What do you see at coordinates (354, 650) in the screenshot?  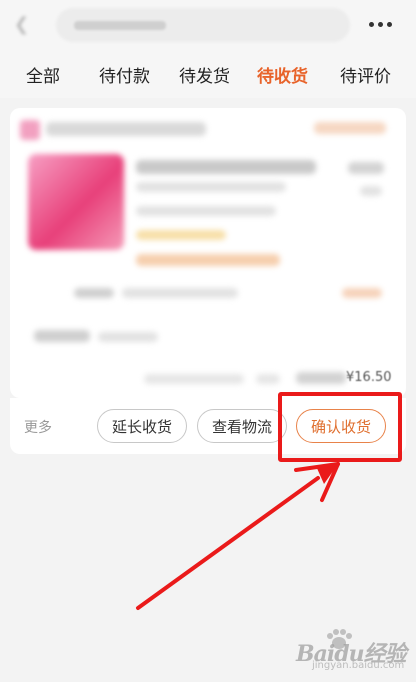 I see `baidu-watermark: Baidu经验 jingyan.baidu.com` at bounding box center [354, 650].